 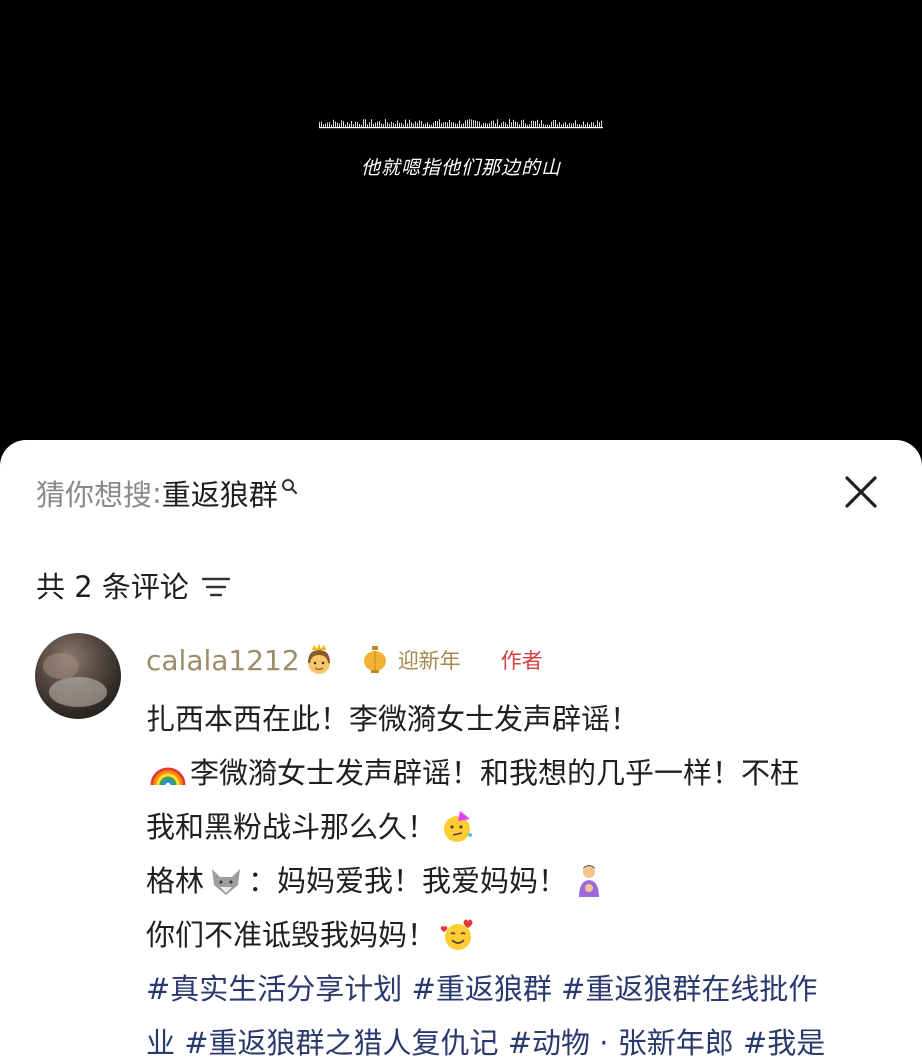 What do you see at coordinates (408, 881) in the screenshot?
I see `comment-line-text: ：妈妈爱我！我爱妈妈！` at bounding box center [408, 881].